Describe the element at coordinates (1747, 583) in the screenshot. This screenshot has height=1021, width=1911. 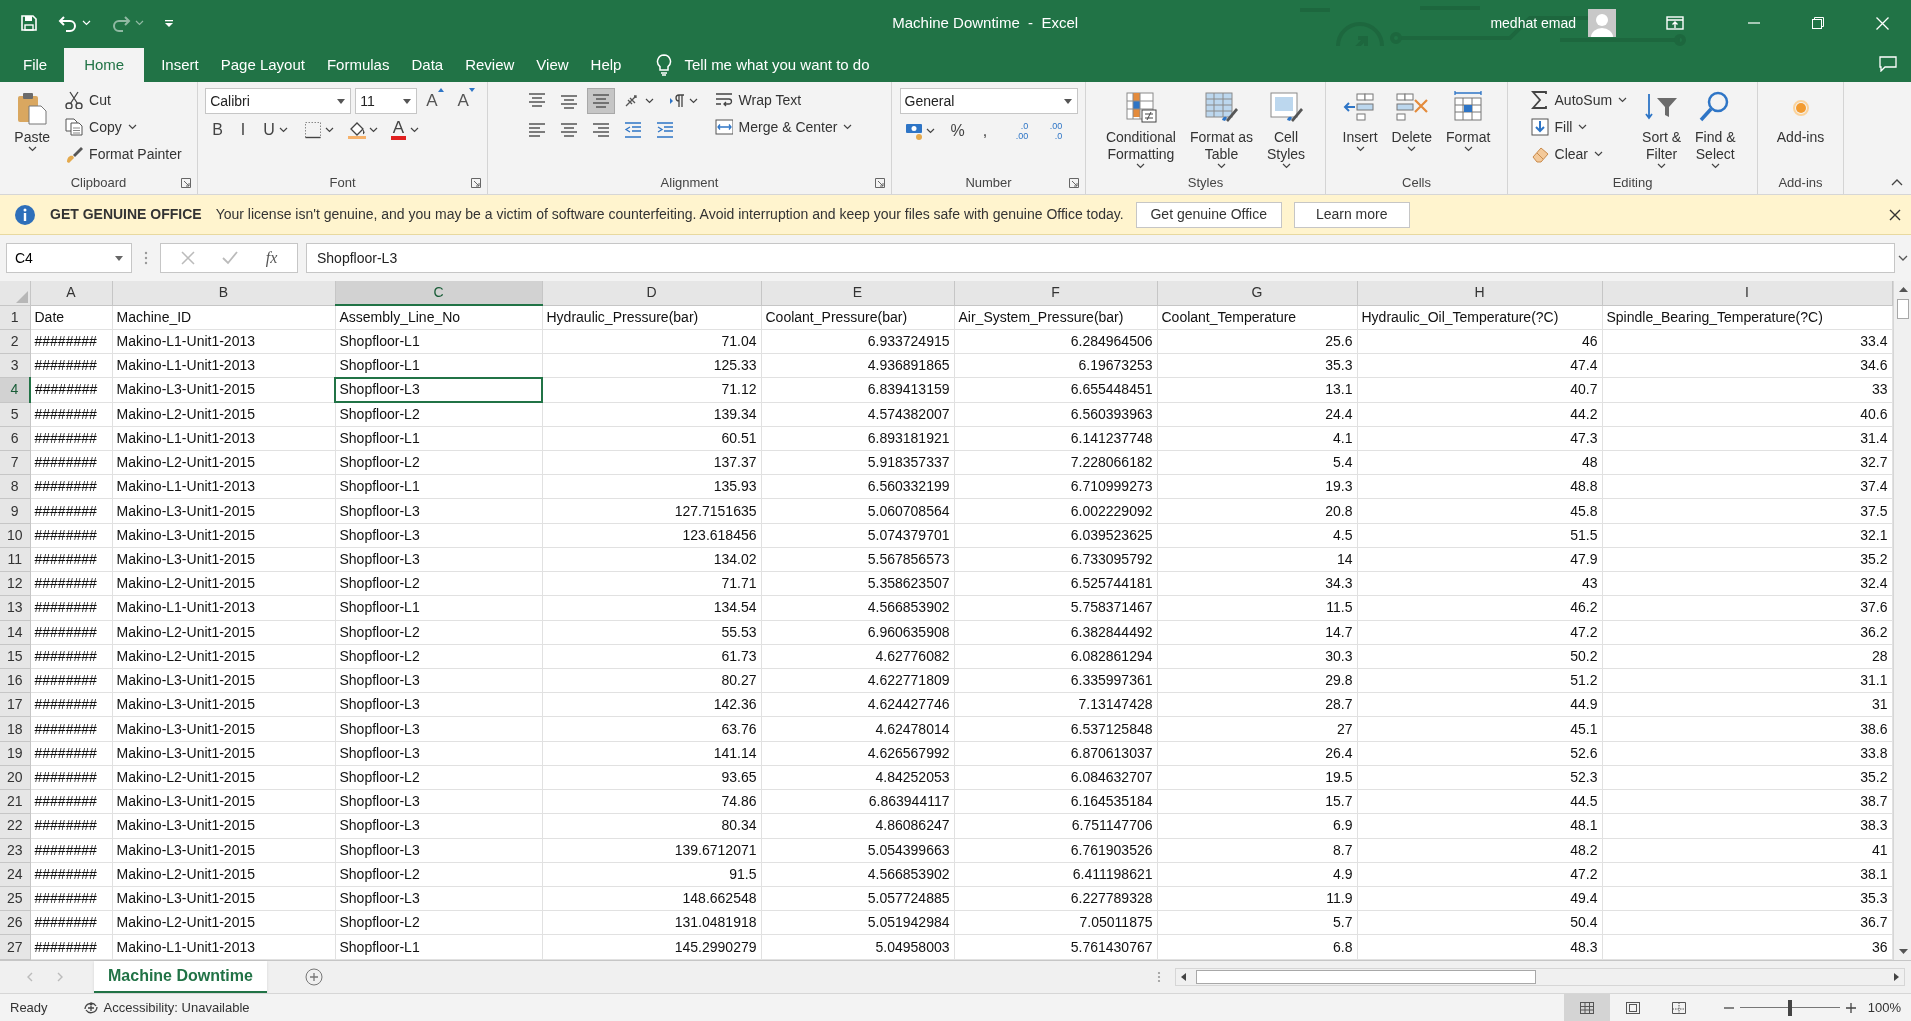
I see `table-cell: 32.4` at that location.